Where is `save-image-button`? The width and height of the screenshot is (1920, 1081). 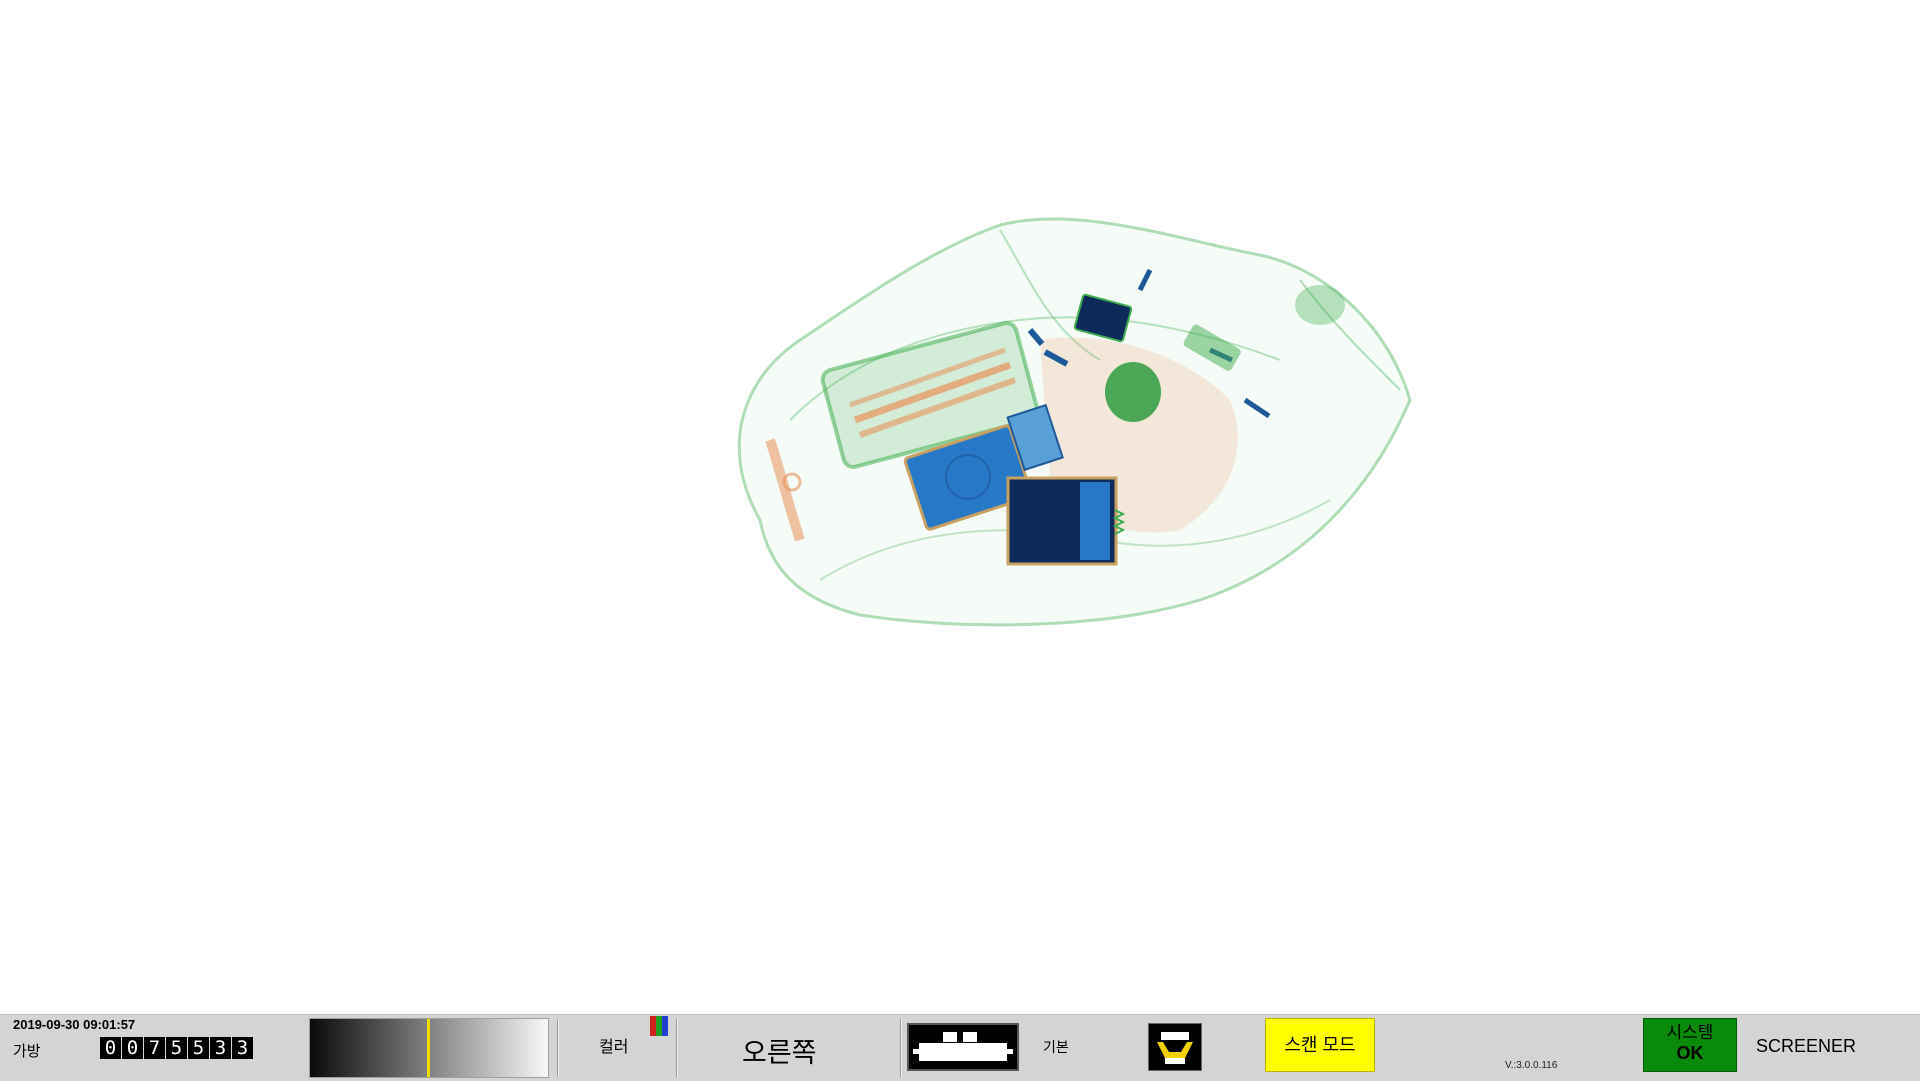
save-image-button is located at coordinates (1175, 1047).